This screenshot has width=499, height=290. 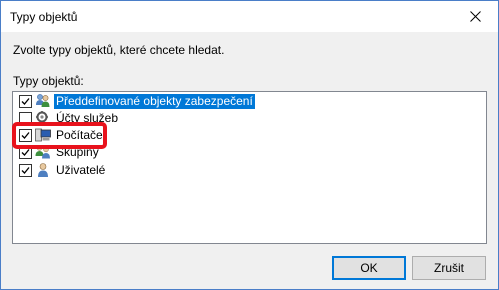 I want to click on checkbox-users, so click(x=25, y=170).